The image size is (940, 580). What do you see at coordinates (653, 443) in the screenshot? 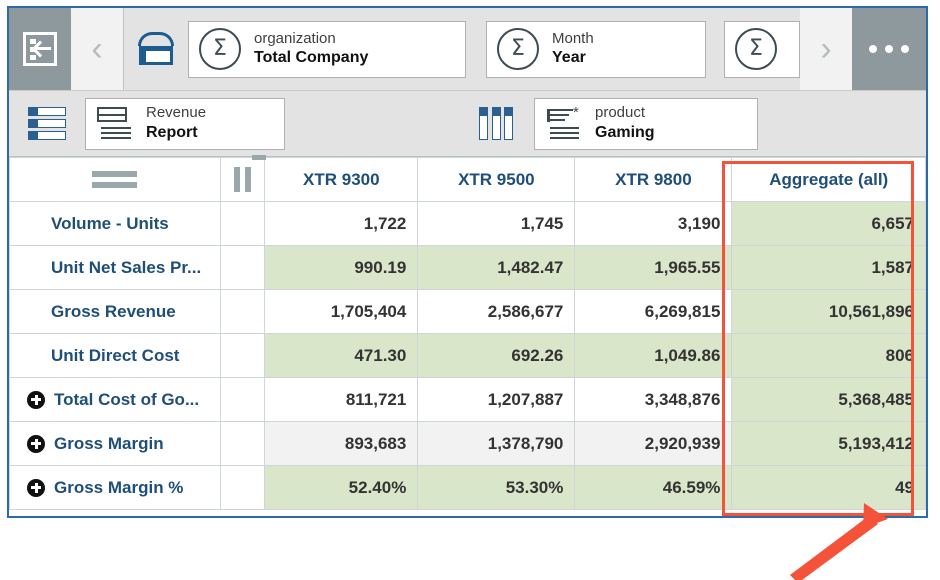
I see `cell-gross-margin-xtr-9800: 2,920,939` at bounding box center [653, 443].